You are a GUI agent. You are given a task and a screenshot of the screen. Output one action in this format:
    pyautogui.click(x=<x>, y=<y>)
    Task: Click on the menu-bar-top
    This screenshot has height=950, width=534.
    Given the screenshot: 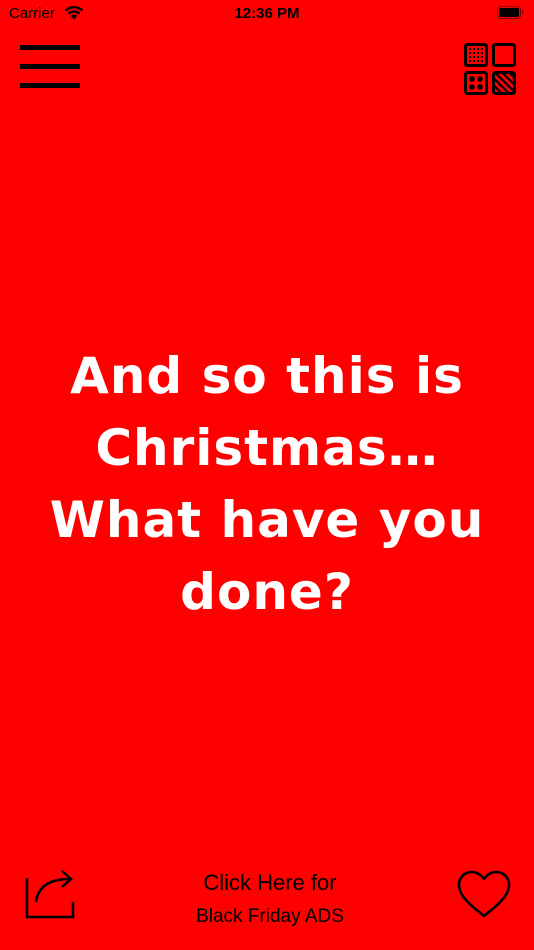 What is the action you would take?
    pyautogui.click(x=50, y=47)
    